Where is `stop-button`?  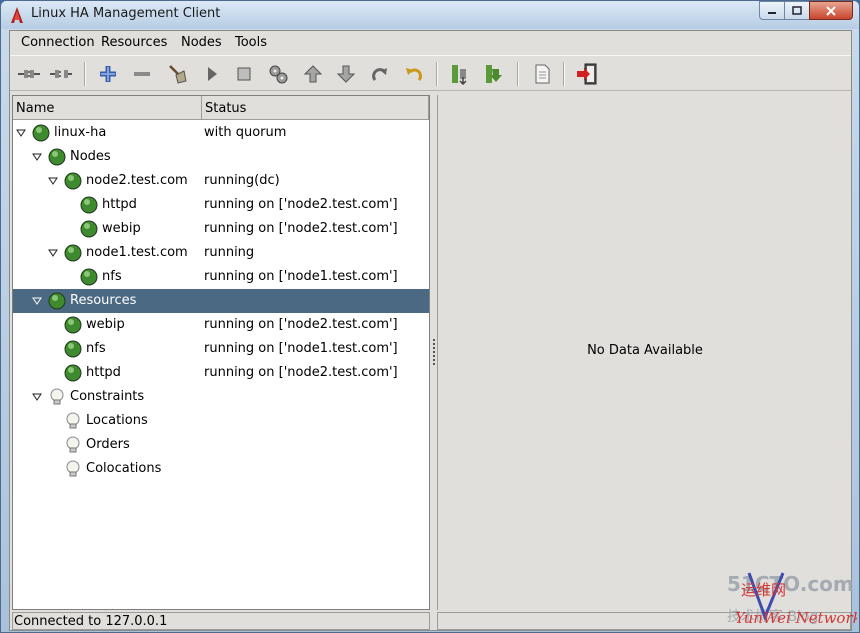
stop-button is located at coordinates (244, 74).